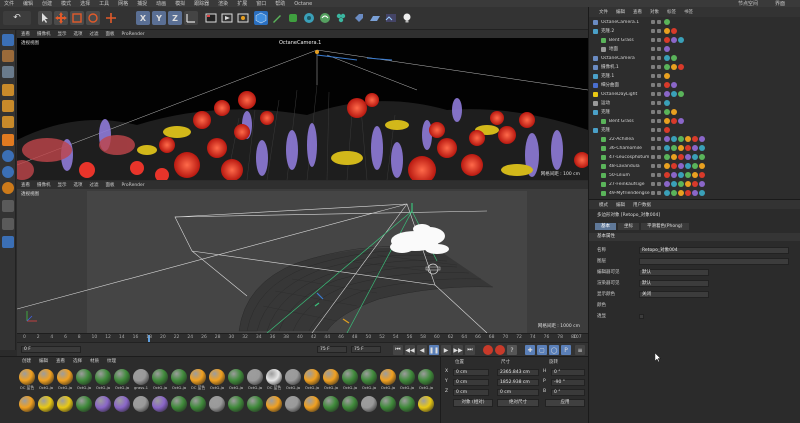 The height and width of the screenshot is (423, 800). Describe the element at coordinates (223, 3) in the screenshot. I see `menu-render: 渲染` at that location.